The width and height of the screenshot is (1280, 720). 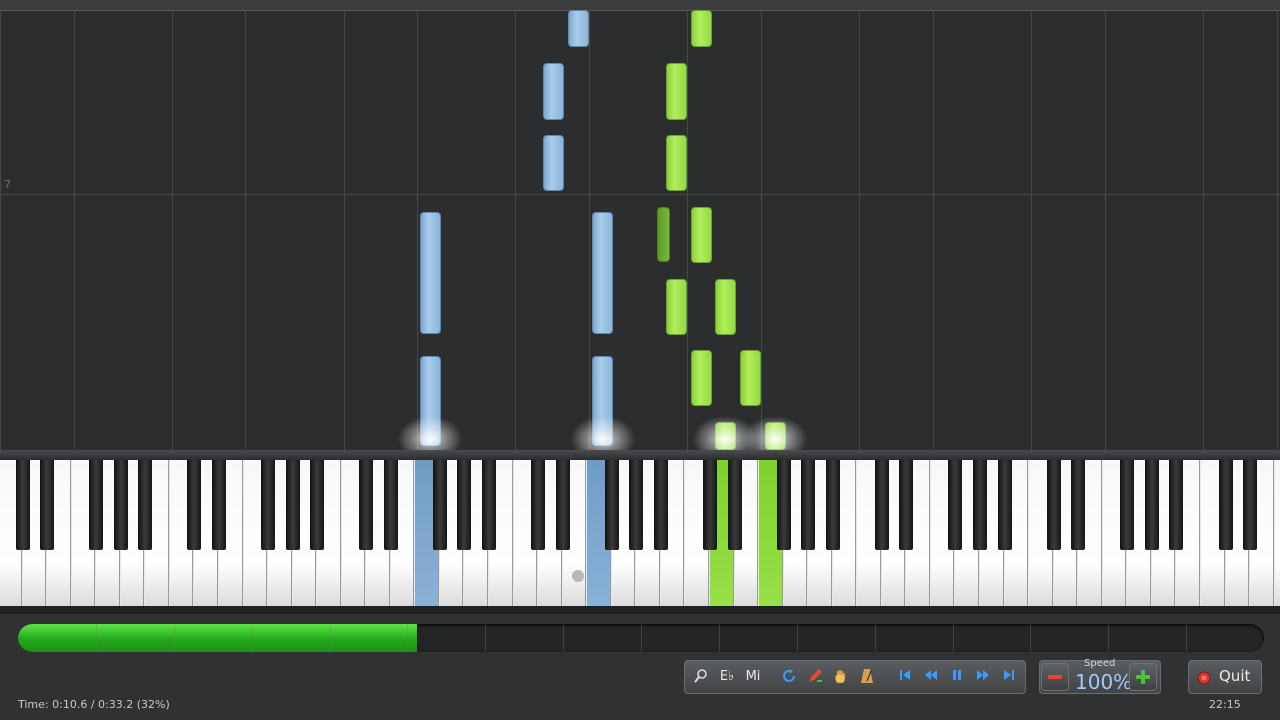 What do you see at coordinates (640, 610) in the screenshot?
I see `keyboard-bottom-rail` at bounding box center [640, 610].